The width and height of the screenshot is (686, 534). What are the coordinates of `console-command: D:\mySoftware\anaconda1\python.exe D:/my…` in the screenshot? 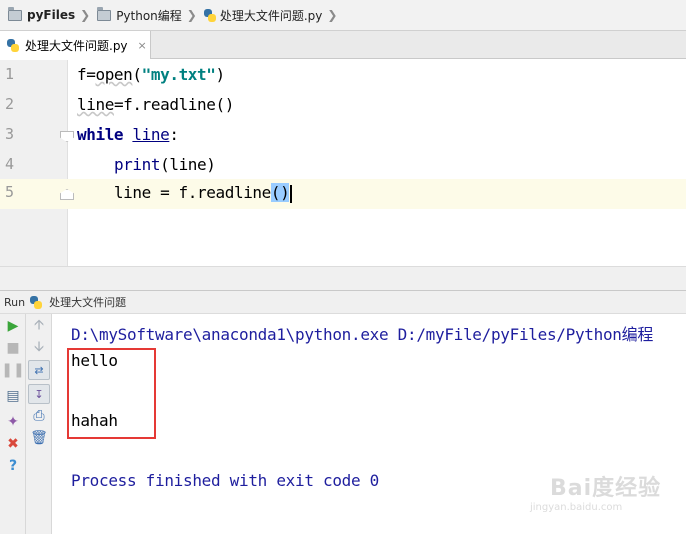 It's located at (362, 334).